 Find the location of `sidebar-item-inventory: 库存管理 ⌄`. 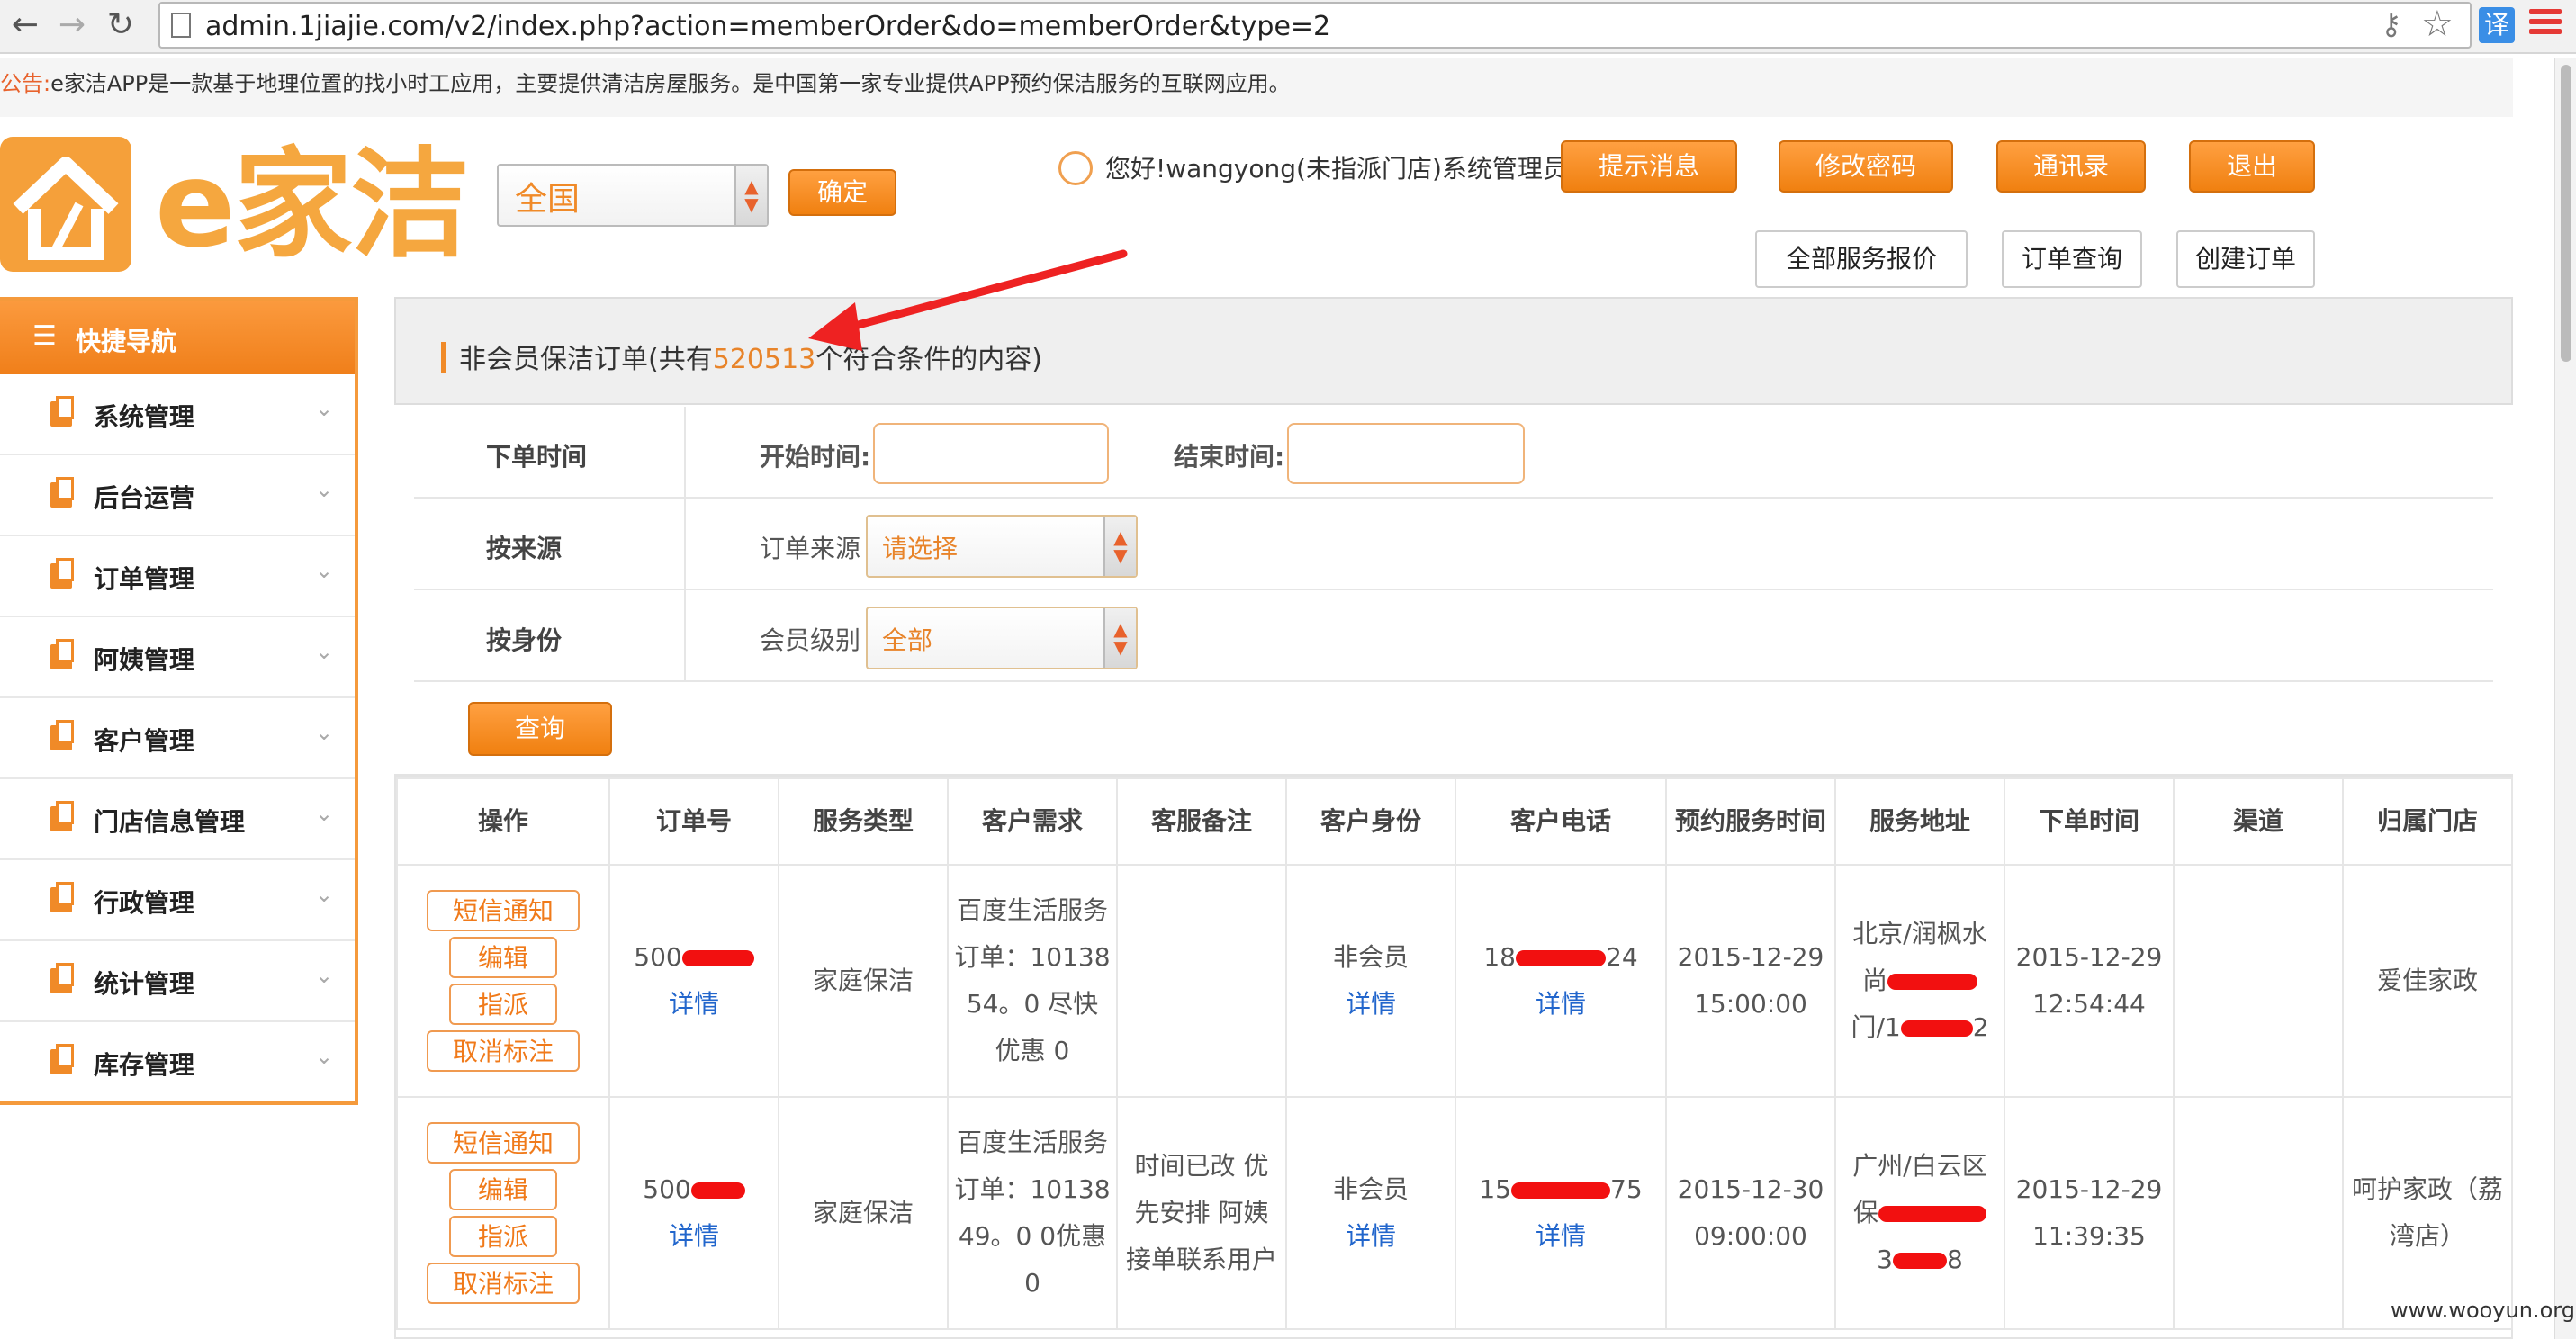

sidebar-item-inventory: 库存管理 ⌄ is located at coordinates (177, 1063).